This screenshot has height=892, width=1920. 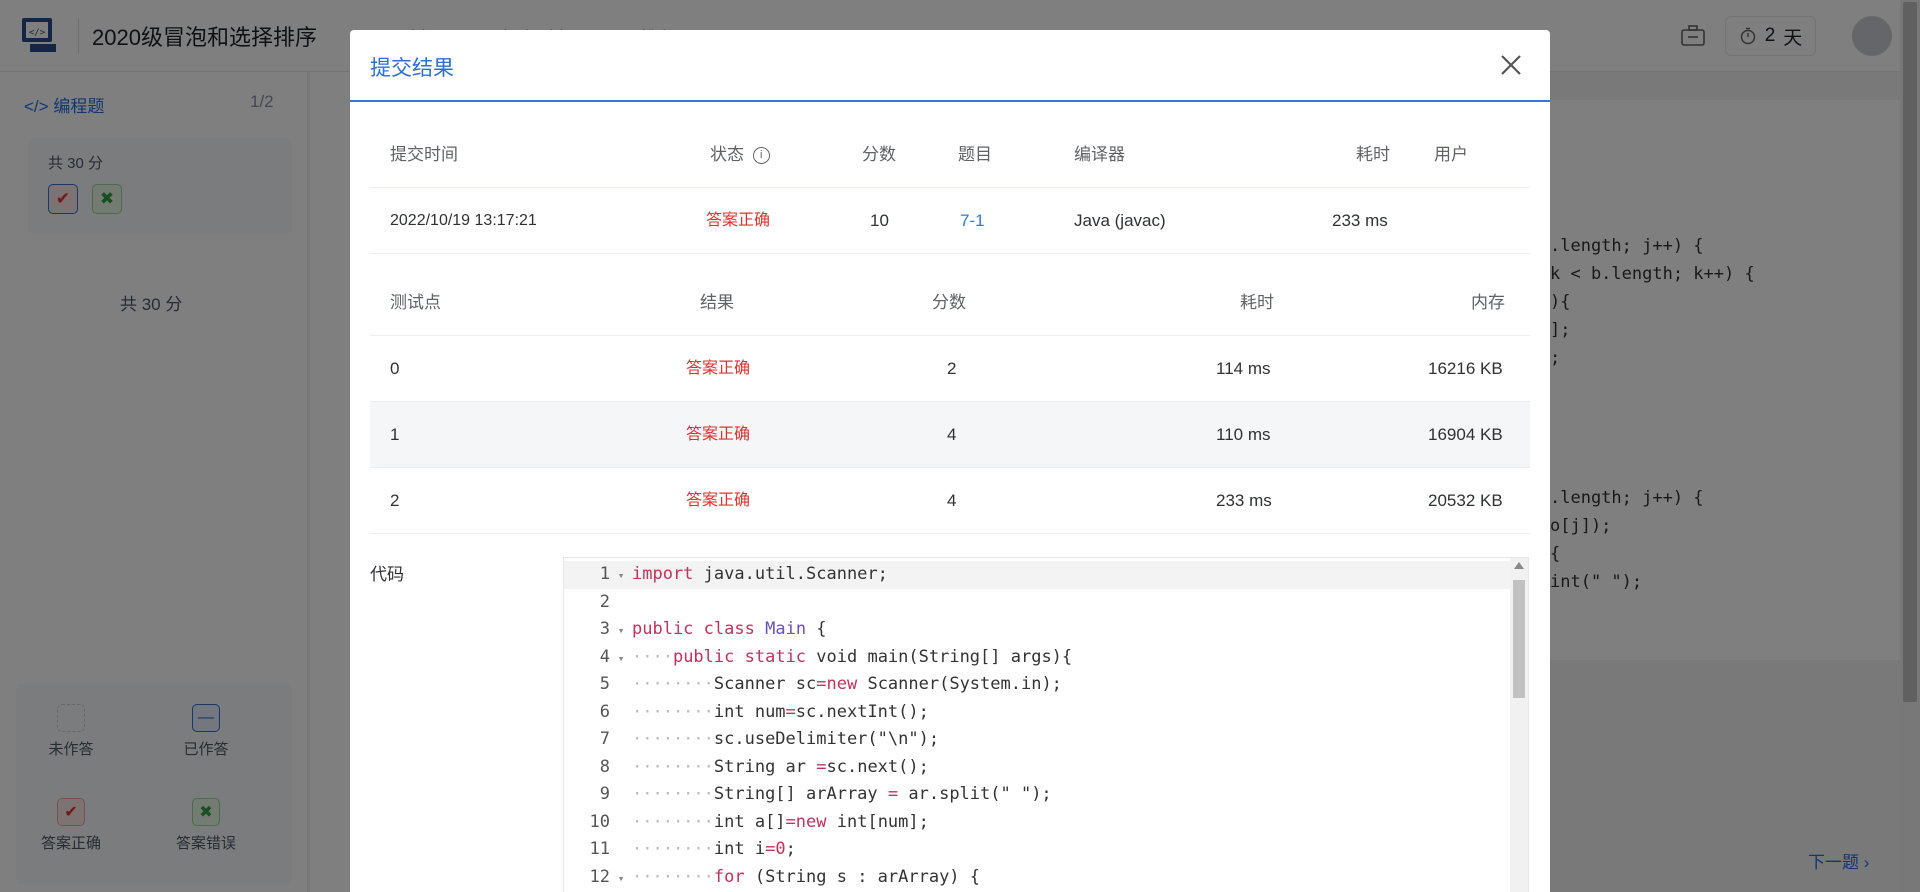 What do you see at coordinates (604, 711) in the screenshot?
I see `line-number: 6` at bounding box center [604, 711].